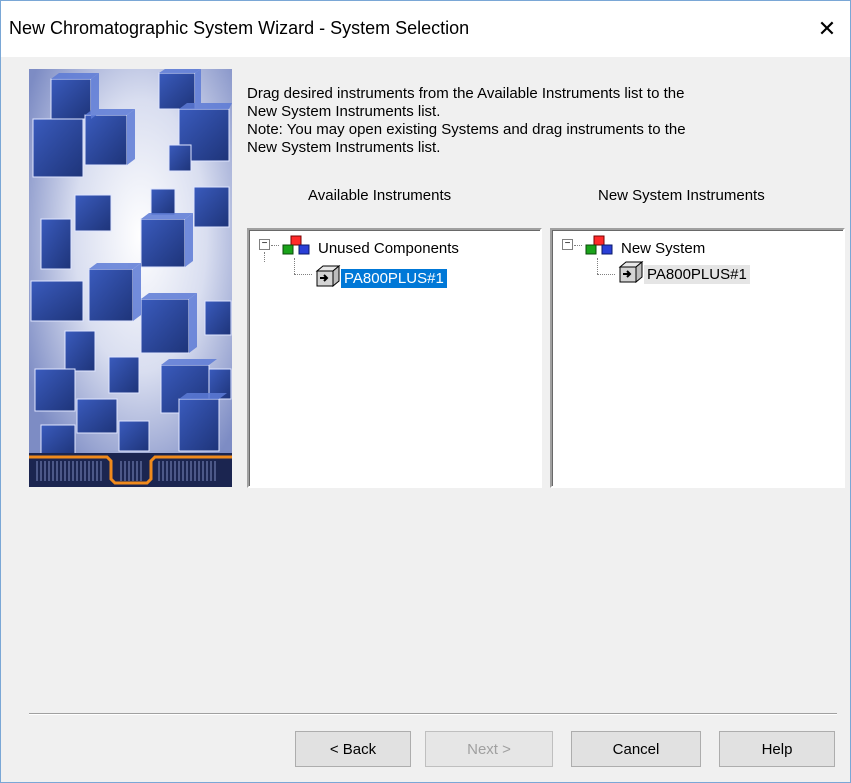 The height and width of the screenshot is (783, 851). I want to click on close-icon: ✕, so click(827, 29).